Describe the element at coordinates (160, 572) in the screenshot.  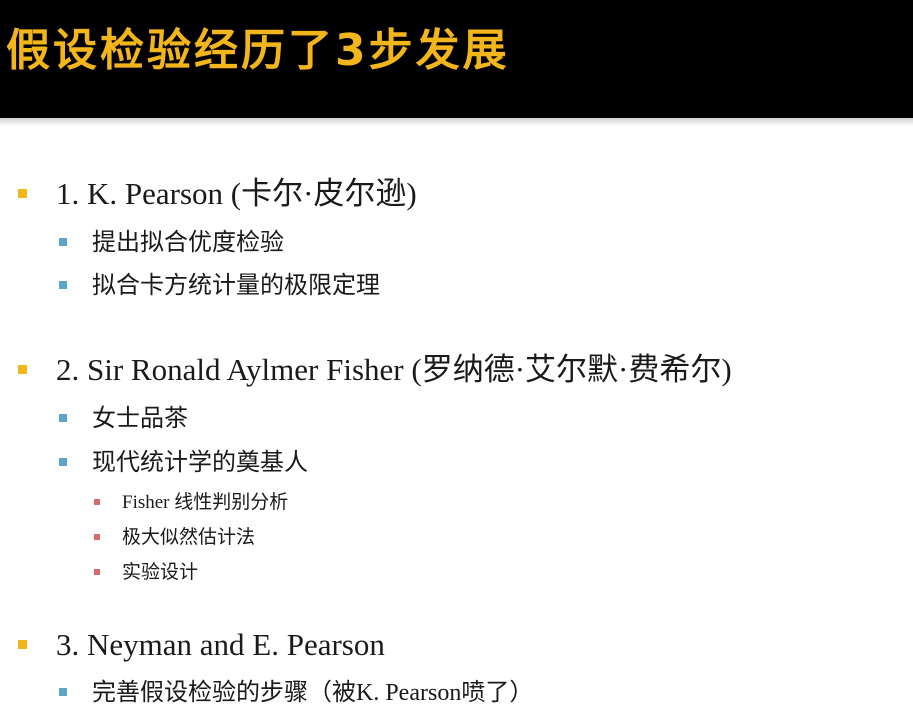
I see `outline-subsubitem-text: 实验设计` at that location.